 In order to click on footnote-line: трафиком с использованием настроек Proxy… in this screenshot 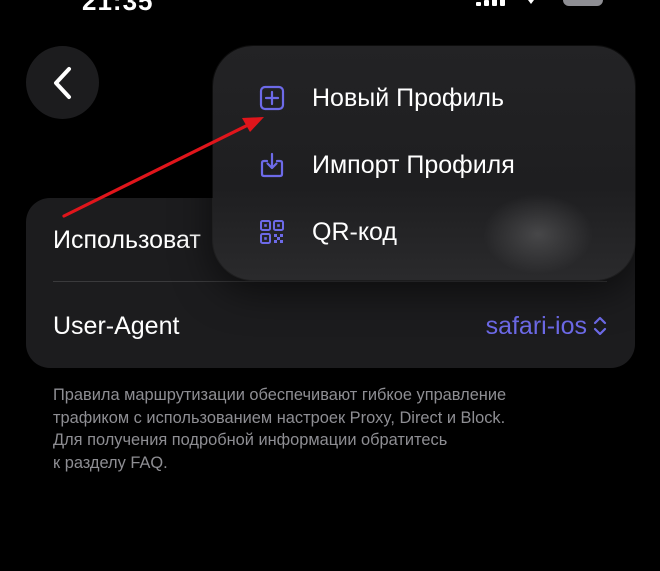, I will do `click(279, 417)`.